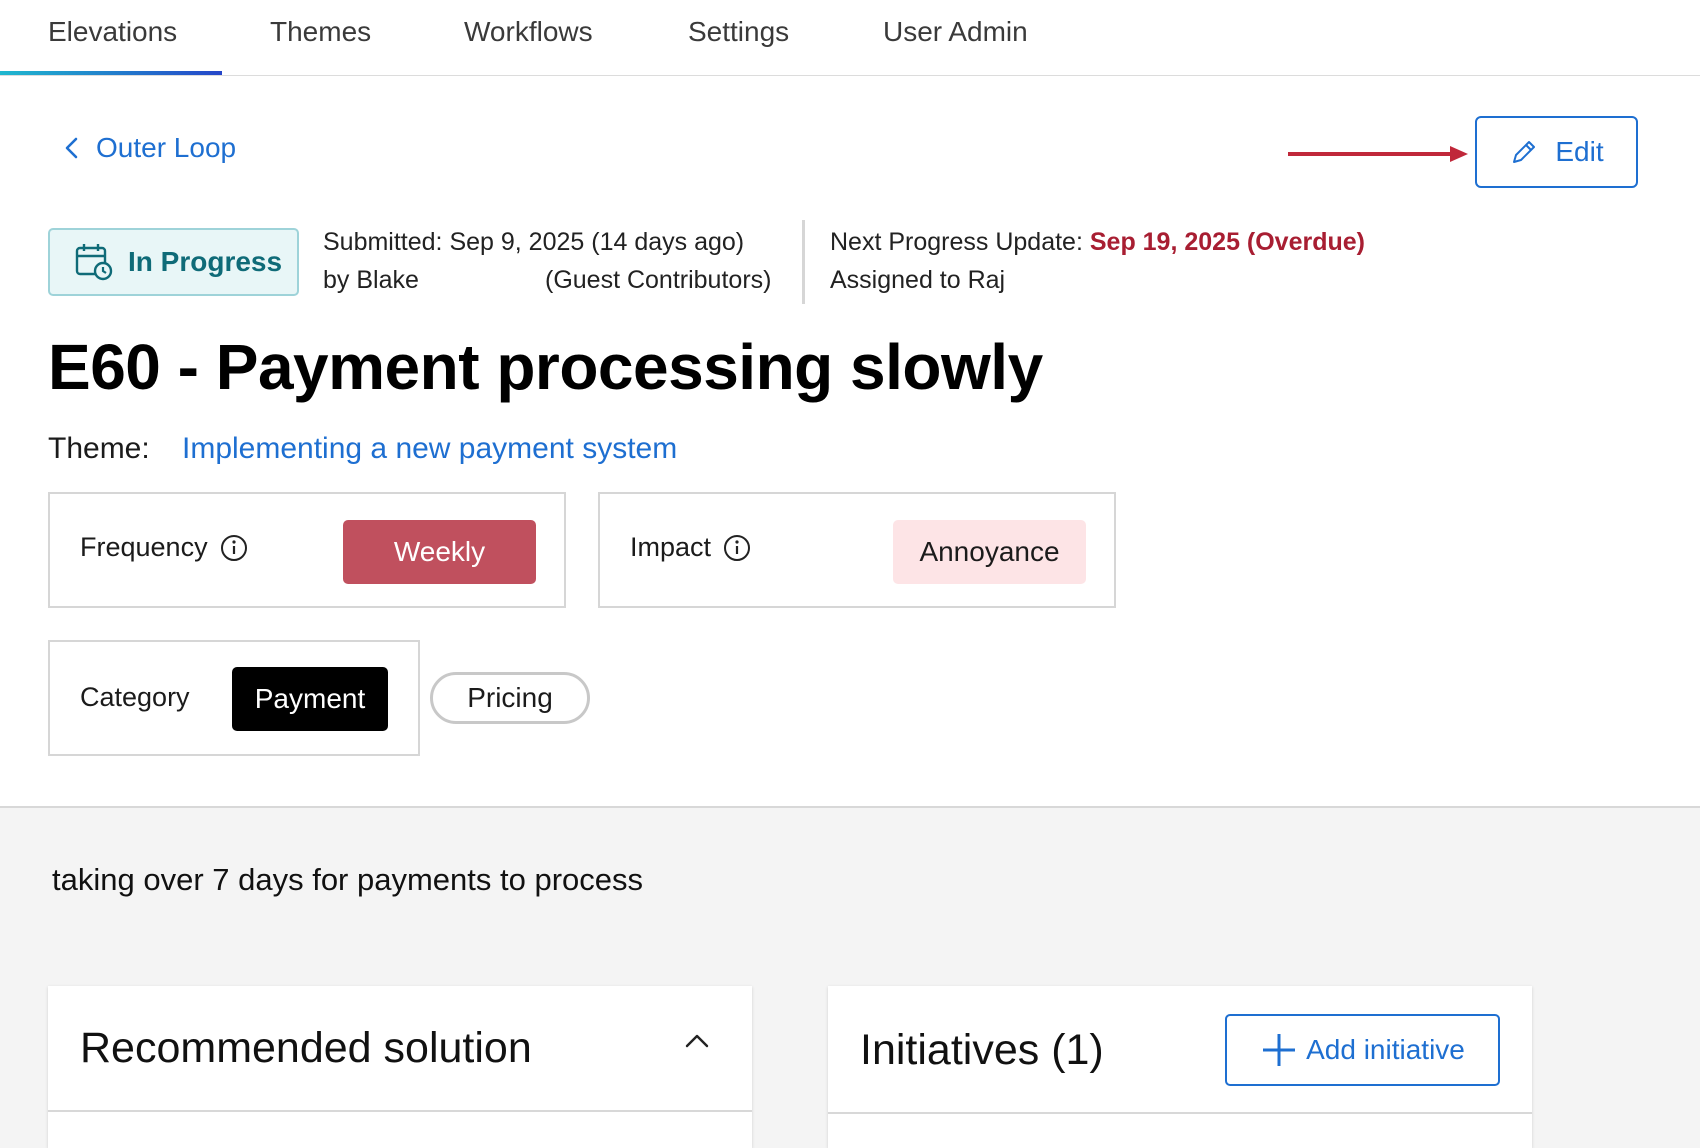 The image size is (1700, 1148). Describe the element at coordinates (534, 242) in the screenshot. I see `submitted-date: Submitted: Sep 9, 2025 (14 days ago)` at that location.